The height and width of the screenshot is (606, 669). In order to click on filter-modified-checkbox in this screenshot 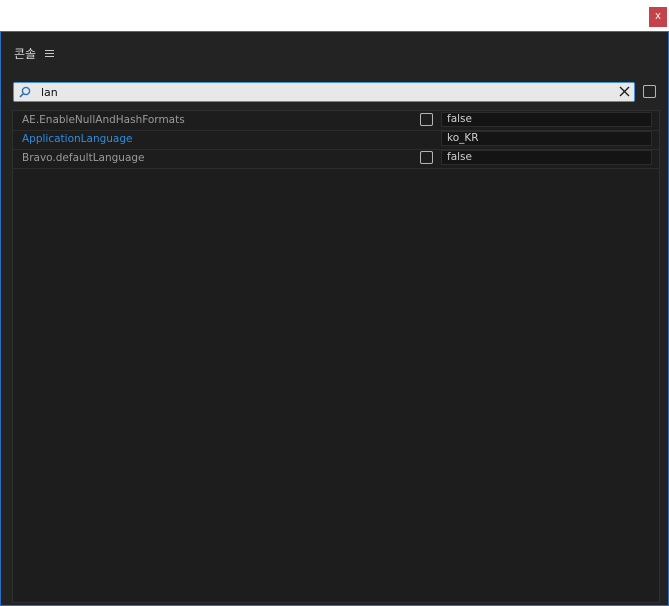, I will do `click(649, 91)`.